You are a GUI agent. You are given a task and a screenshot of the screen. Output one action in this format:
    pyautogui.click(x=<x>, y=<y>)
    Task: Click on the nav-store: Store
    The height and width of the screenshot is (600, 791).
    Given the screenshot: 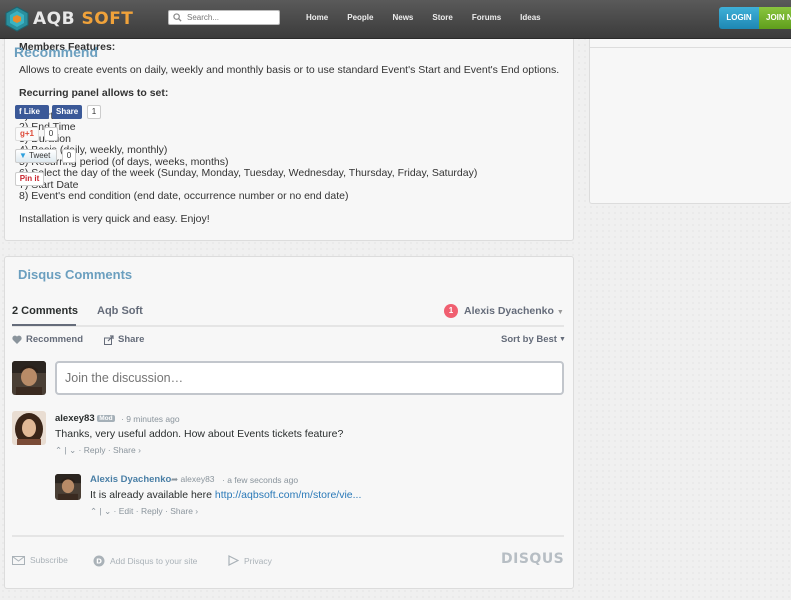 What is the action you would take?
    pyautogui.click(x=442, y=17)
    